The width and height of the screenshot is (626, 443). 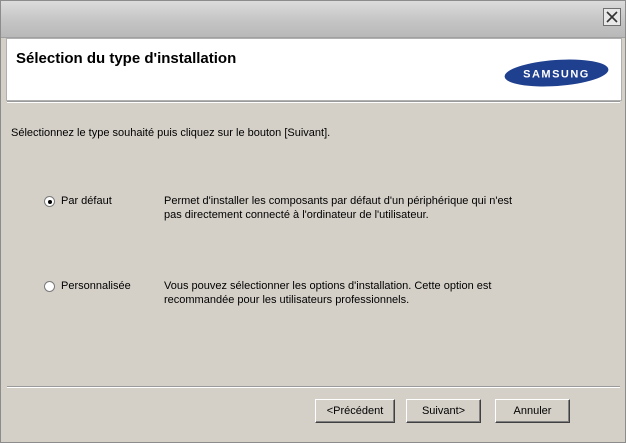 I want to click on logo-text: SAMSUNG, so click(x=556, y=75).